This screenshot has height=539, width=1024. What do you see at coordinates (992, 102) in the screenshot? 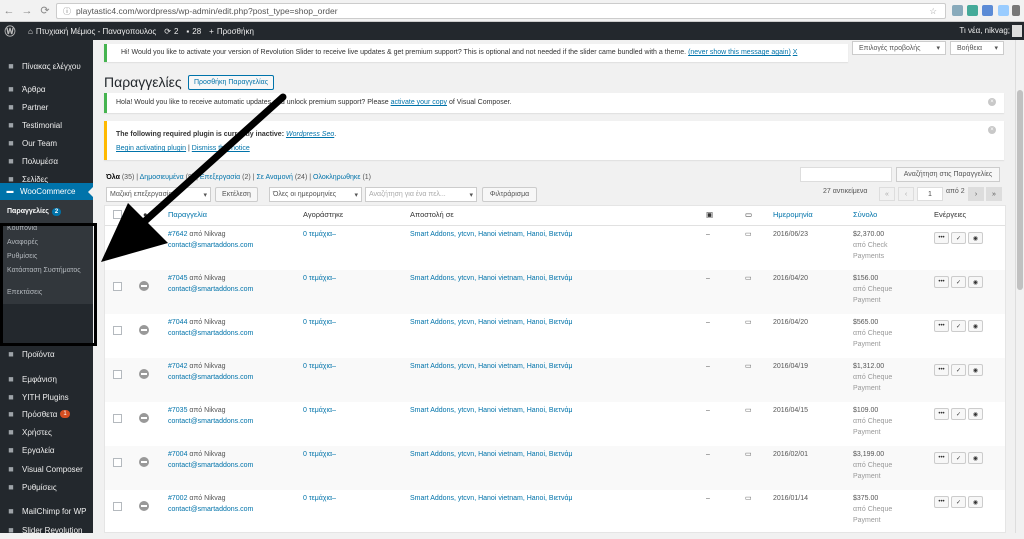
I see `dismiss-notice-icon: ×` at bounding box center [992, 102].